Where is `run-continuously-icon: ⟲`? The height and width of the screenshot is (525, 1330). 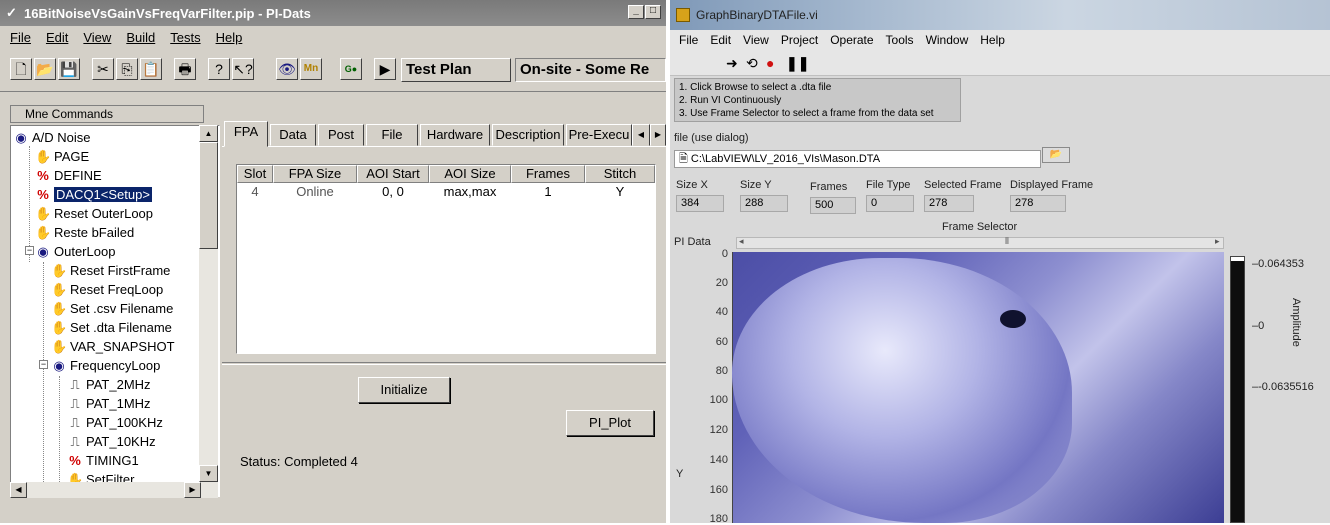 run-continuously-icon: ⟲ is located at coordinates (752, 63).